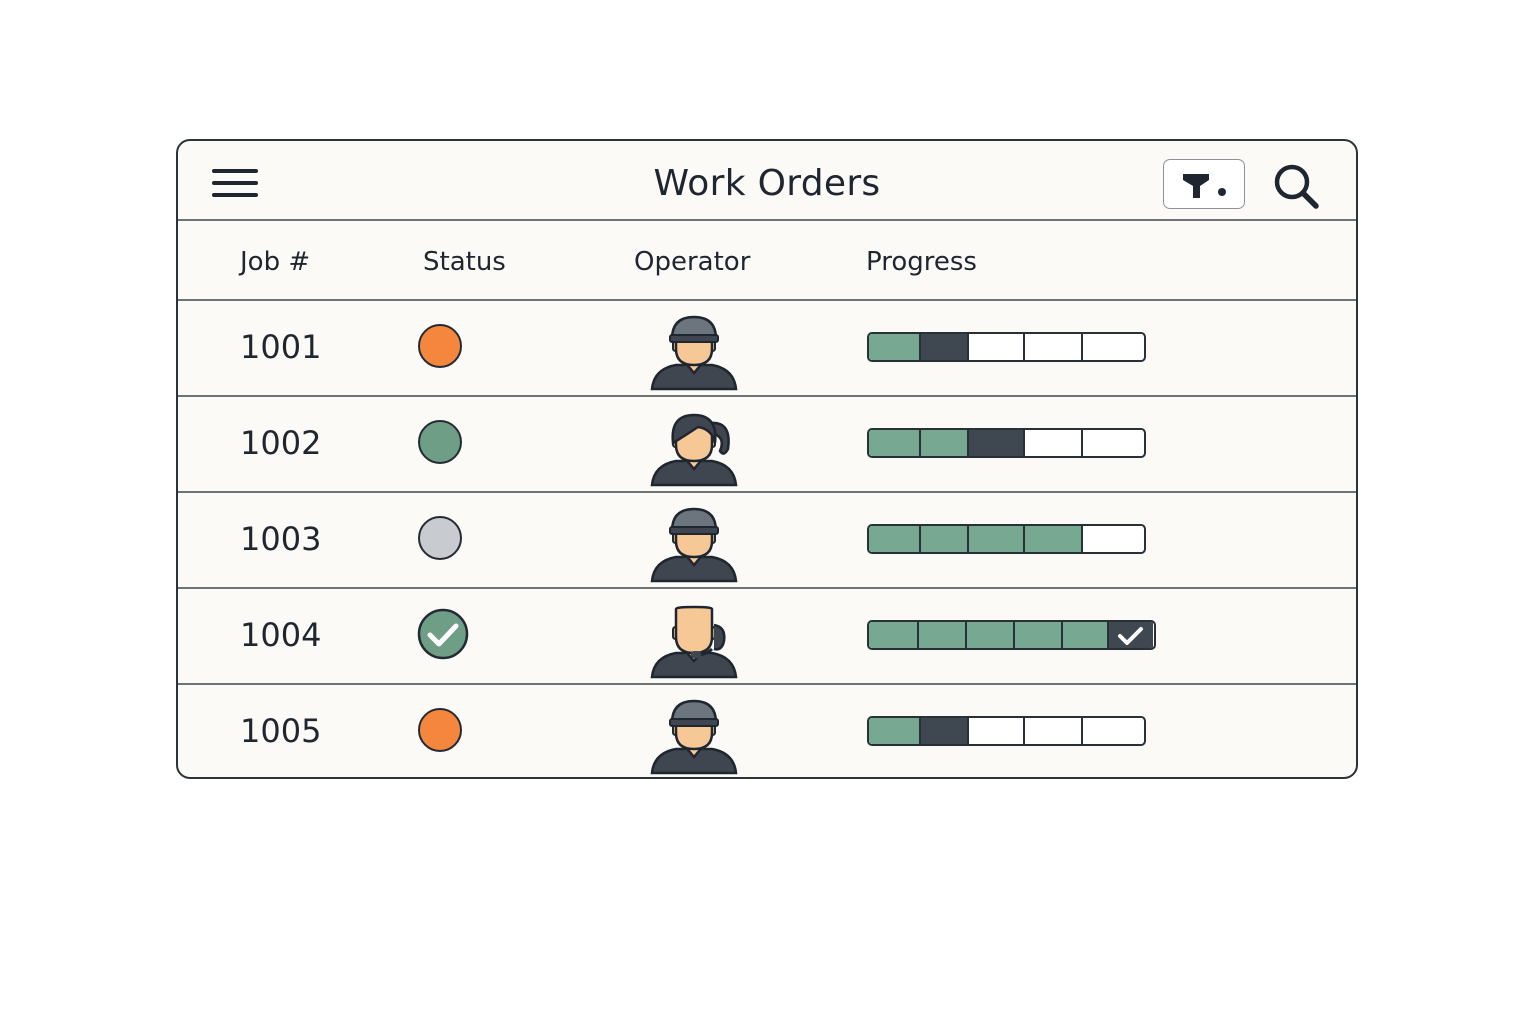 This screenshot has width=1536, height=1024. What do you see at coordinates (281, 731) in the screenshot?
I see `job-number: 1005` at bounding box center [281, 731].